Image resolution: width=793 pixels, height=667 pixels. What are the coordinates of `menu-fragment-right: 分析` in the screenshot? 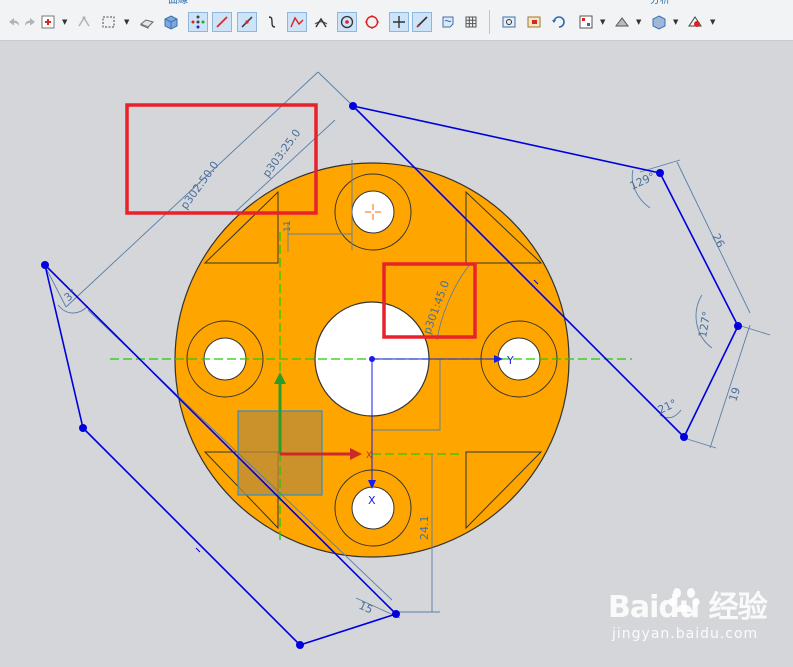 It's located at (660, 3).